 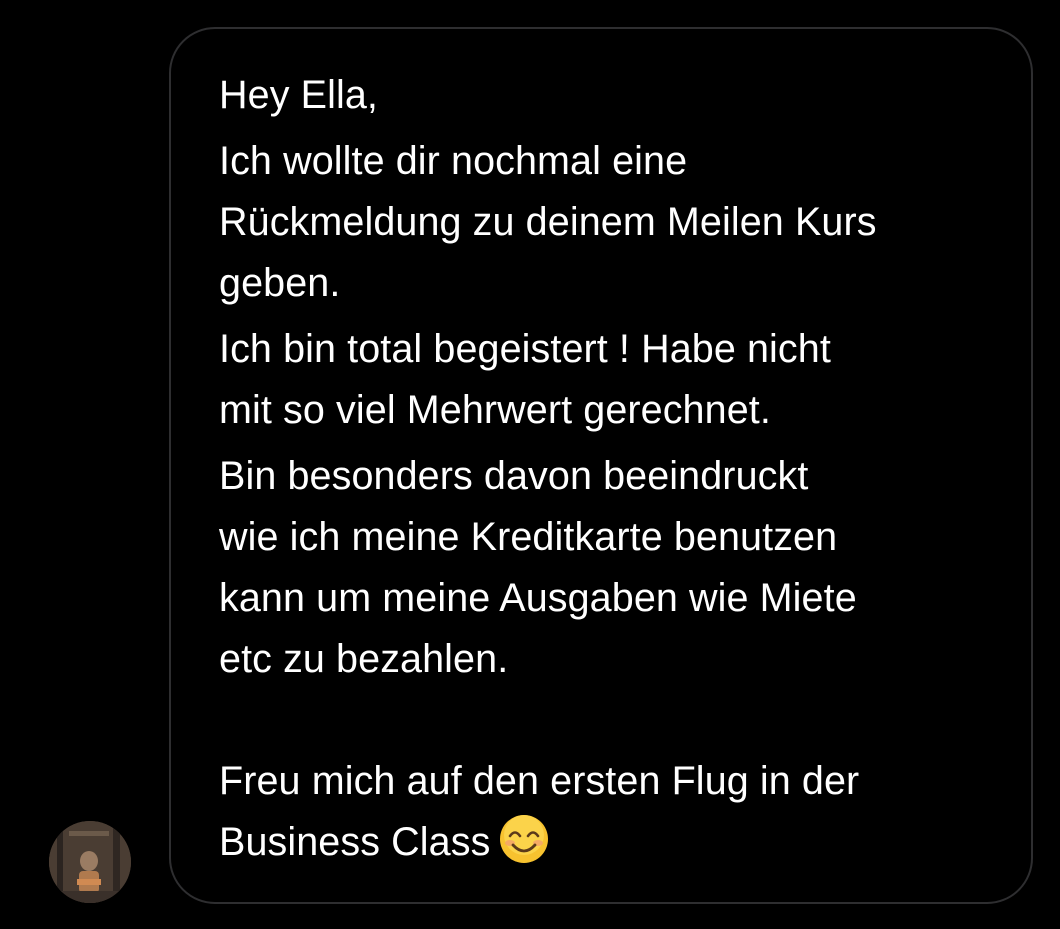 I want to click on message-line-text: etc zu bezahlen., so click(x=364, y=659).